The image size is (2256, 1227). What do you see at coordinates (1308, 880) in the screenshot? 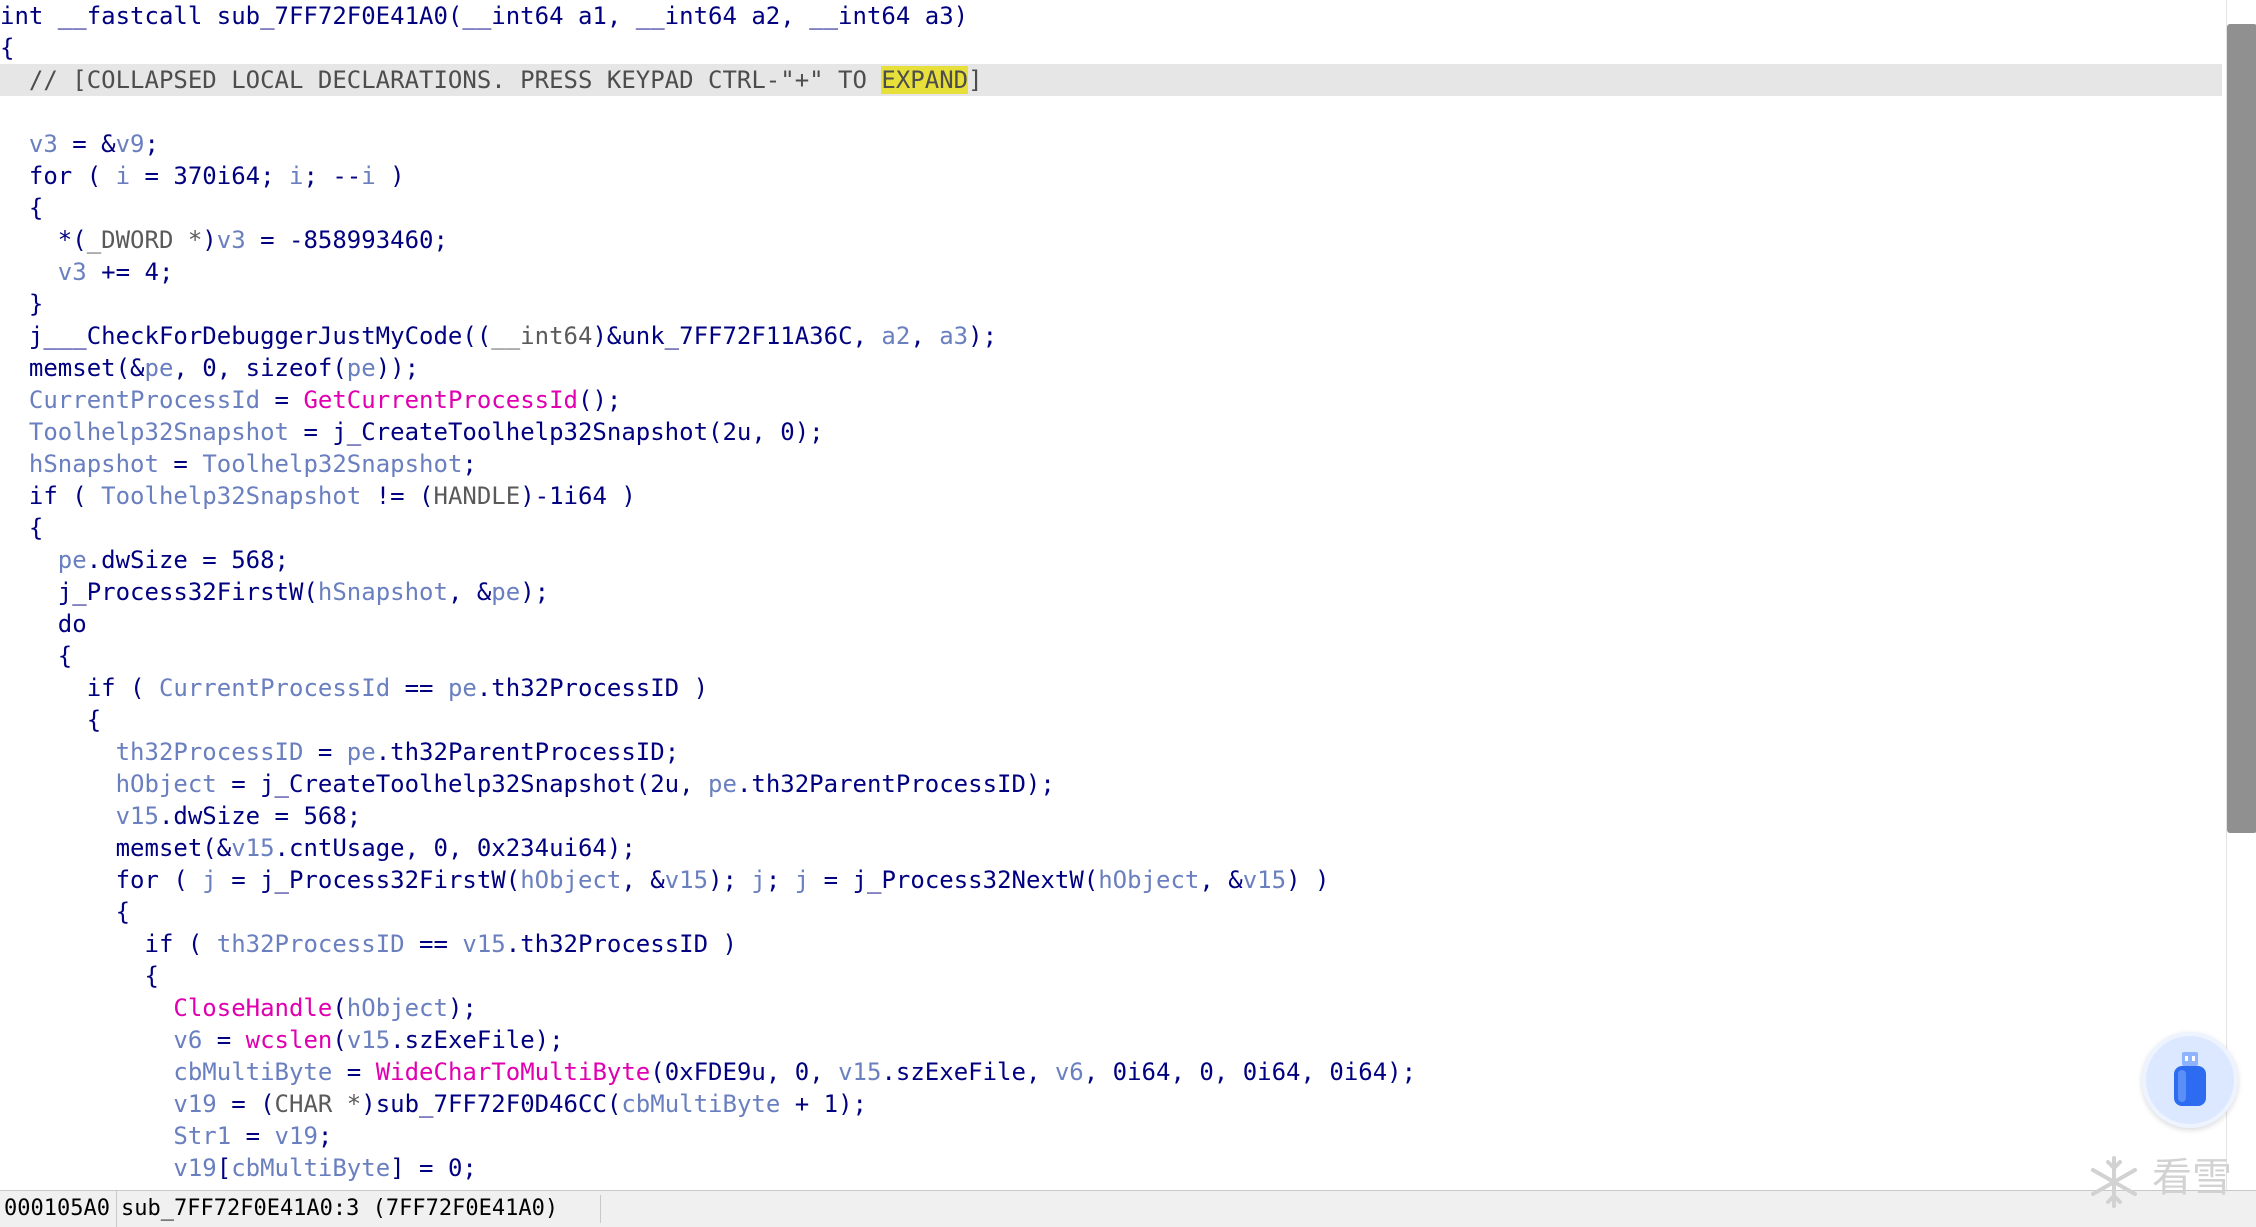
I see `code-token: ) )` at bounding box center [1308, 880].